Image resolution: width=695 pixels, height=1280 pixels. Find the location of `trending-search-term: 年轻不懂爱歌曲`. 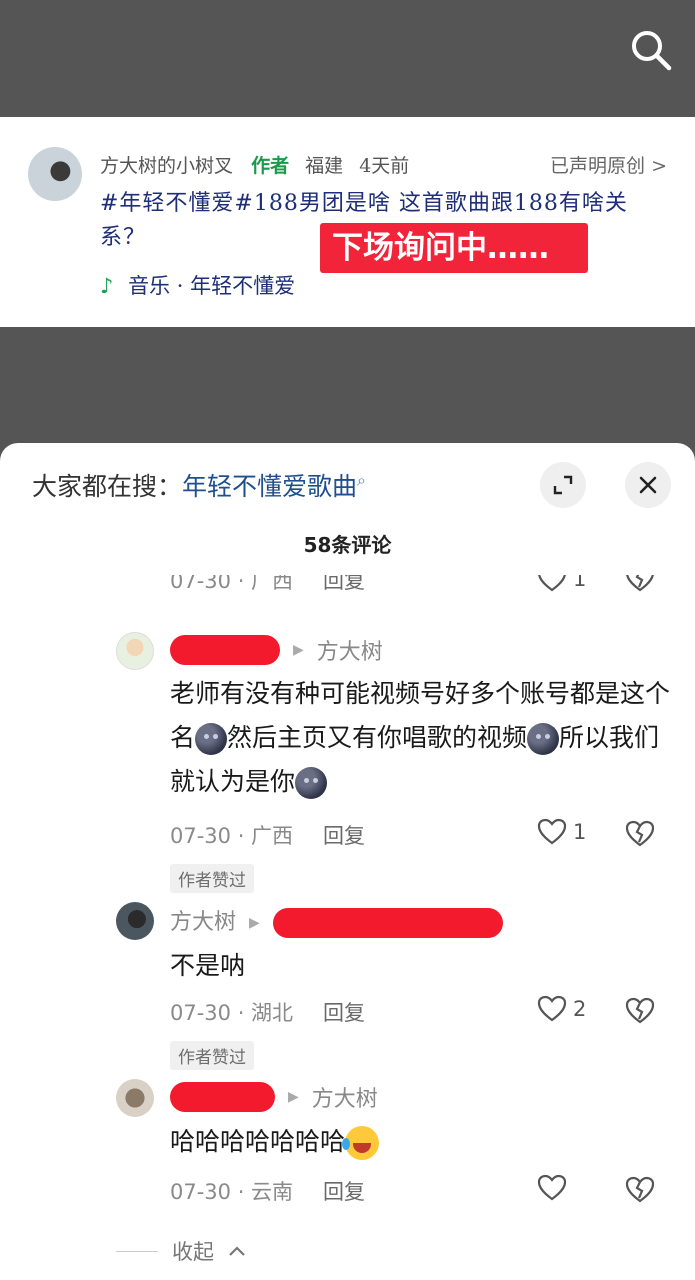

trending-search-term: 年轻不懂爱歌曲 is located at coordinates (269, 486).